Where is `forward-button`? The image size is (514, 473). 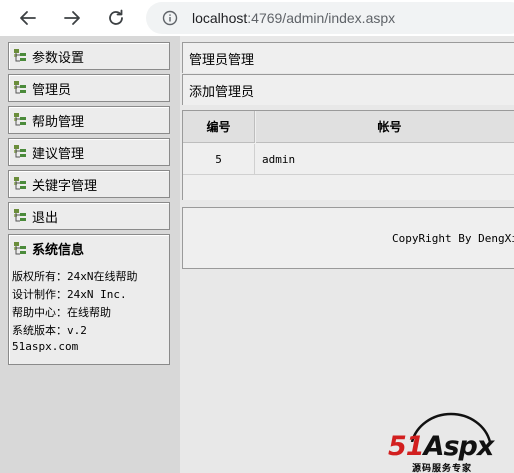
forward-button is located at coordinates (72, 18).